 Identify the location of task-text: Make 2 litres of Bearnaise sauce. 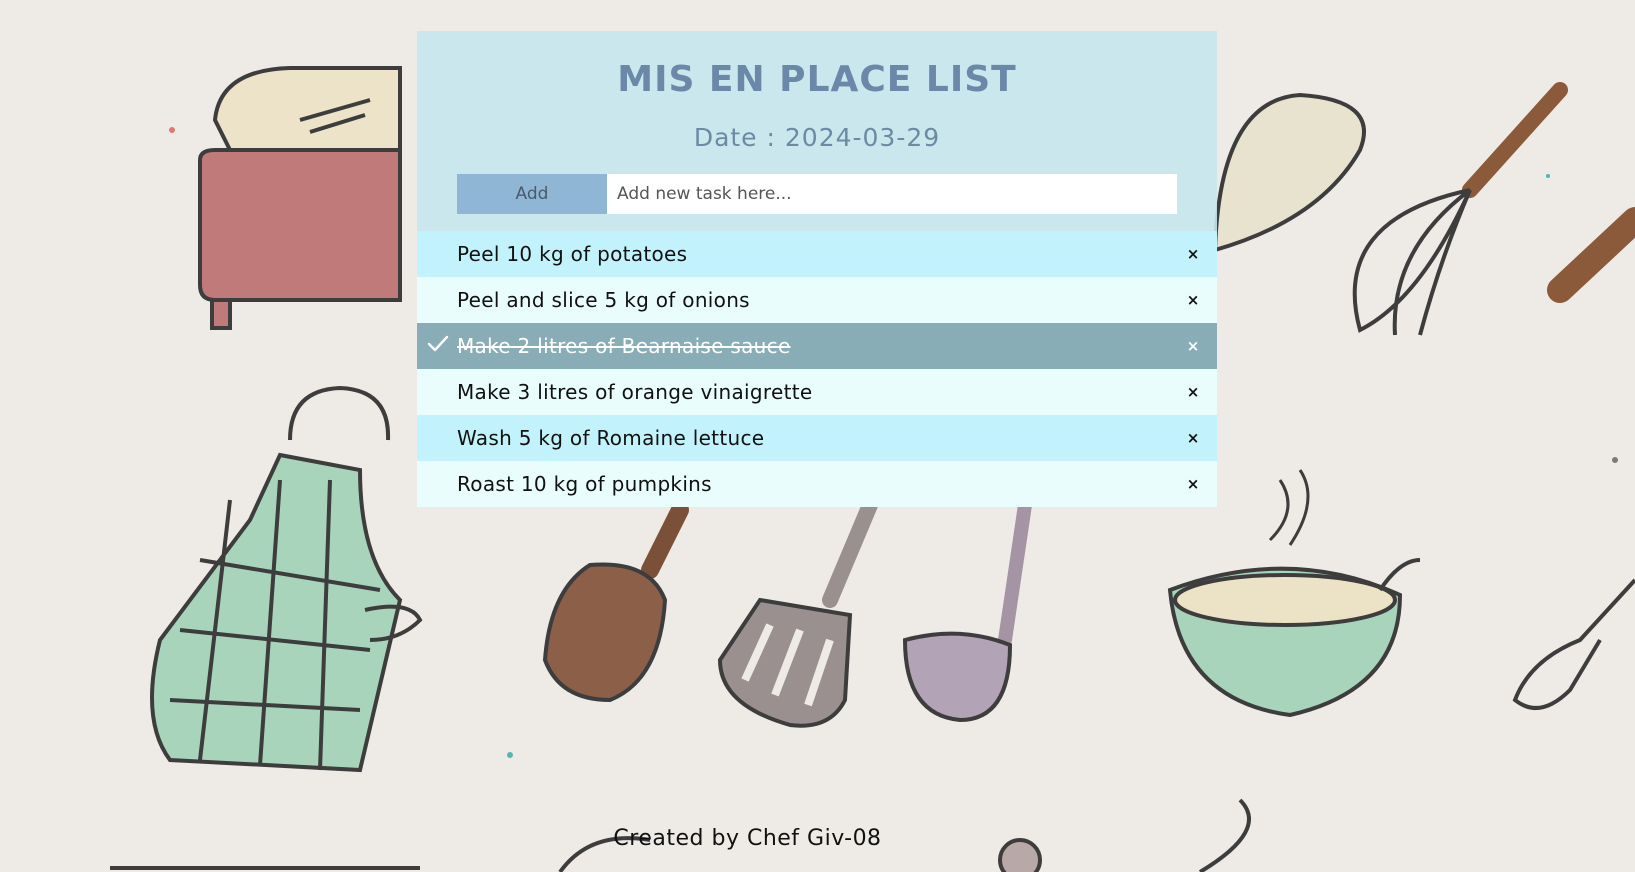
(624, 346).